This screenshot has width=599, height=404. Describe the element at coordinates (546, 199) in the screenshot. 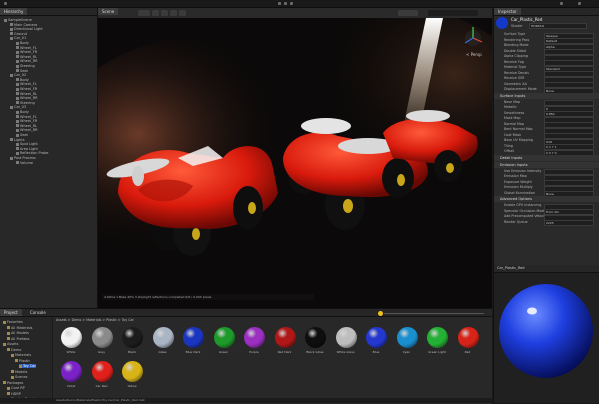

I see `inspector-section-header: Advanced Options` at that location.